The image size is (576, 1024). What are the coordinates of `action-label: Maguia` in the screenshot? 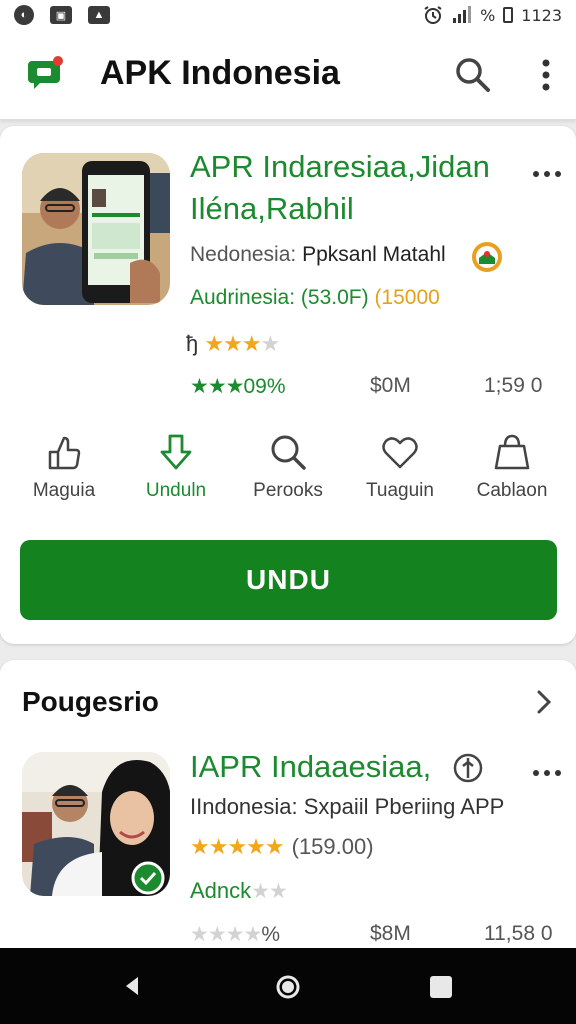 It's located at (64, 490).